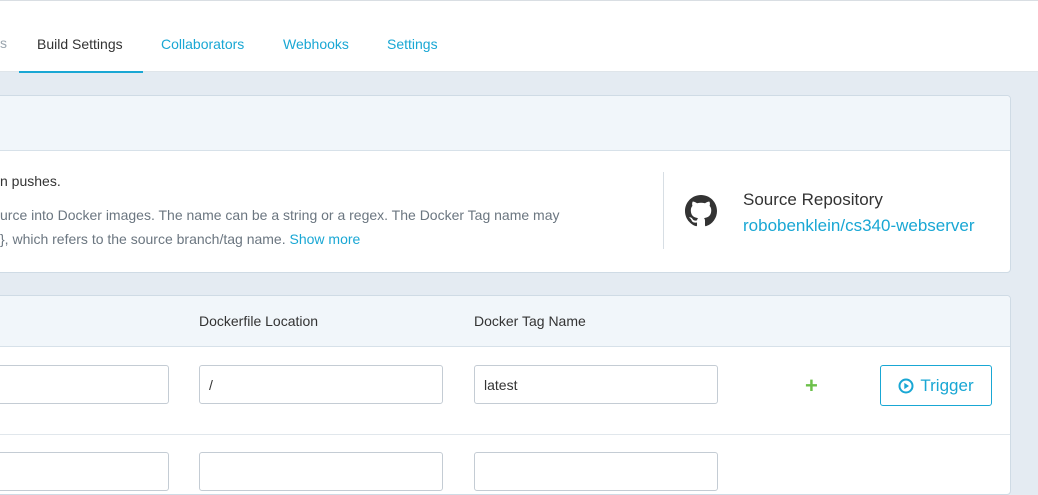  What do you see at coordinates (596, 384) in the screenshot?
I see `docker-tag-name-input` at bounding box center [596, 384].